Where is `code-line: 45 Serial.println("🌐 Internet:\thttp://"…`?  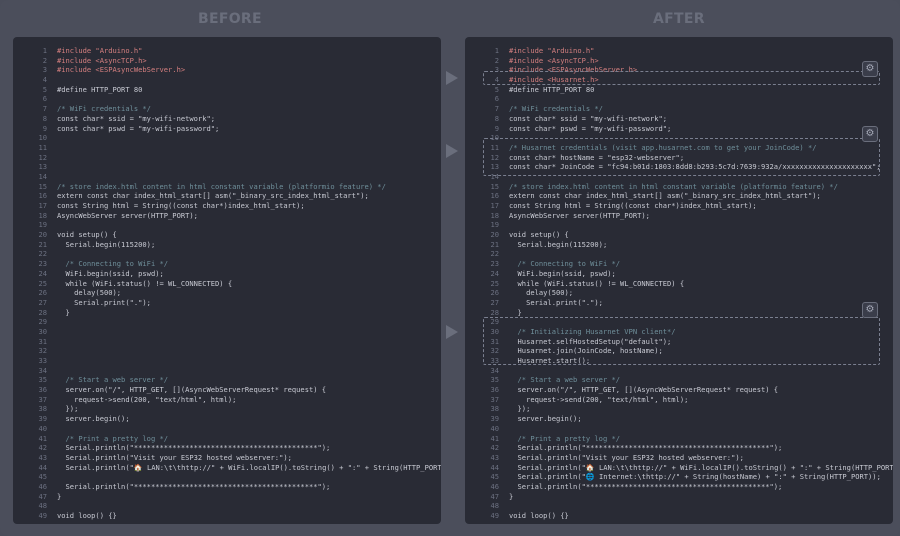
code-line: 45 Serial.println("🌐 Internet:\thttp://"… is located at coordinates (679, 477).